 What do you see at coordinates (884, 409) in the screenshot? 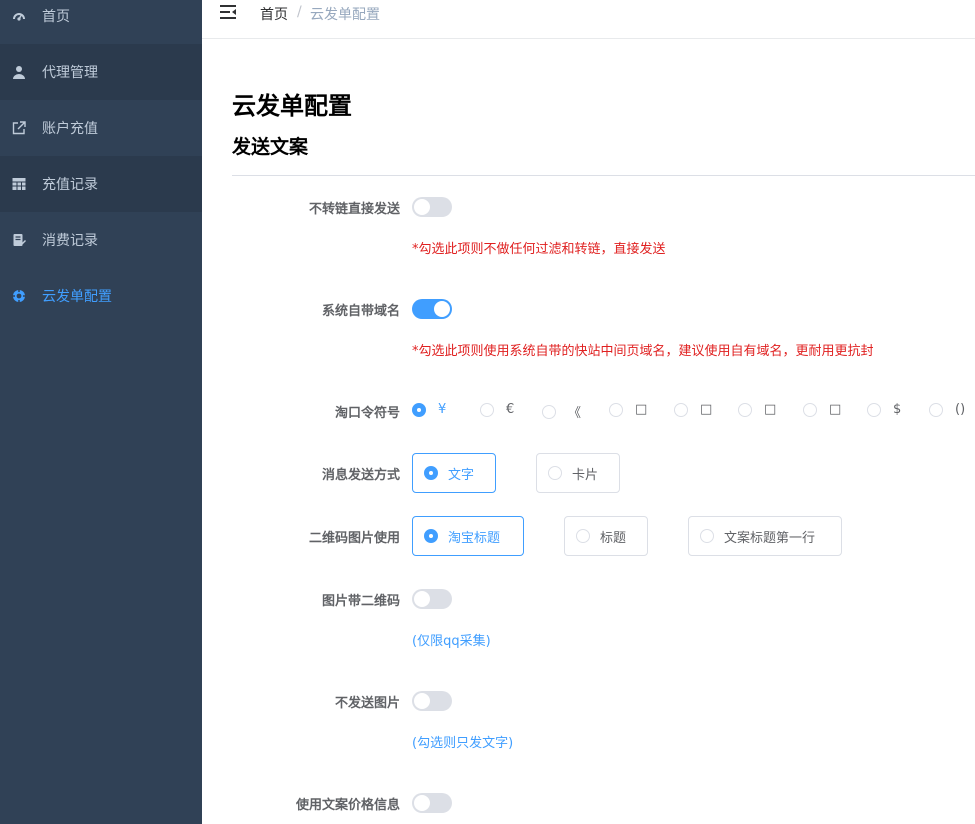
I see `tao-symbol-radio-dollar: $` at bounding box center [884, 409].